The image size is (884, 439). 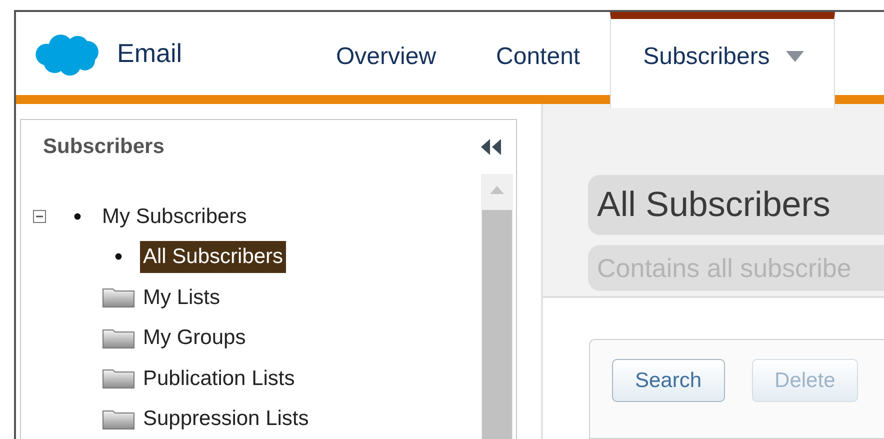 What do you see at coordinates (174, 216) in the screenshot?
I see `tree-item: My Subscribers` at bounding box center [174, 216].